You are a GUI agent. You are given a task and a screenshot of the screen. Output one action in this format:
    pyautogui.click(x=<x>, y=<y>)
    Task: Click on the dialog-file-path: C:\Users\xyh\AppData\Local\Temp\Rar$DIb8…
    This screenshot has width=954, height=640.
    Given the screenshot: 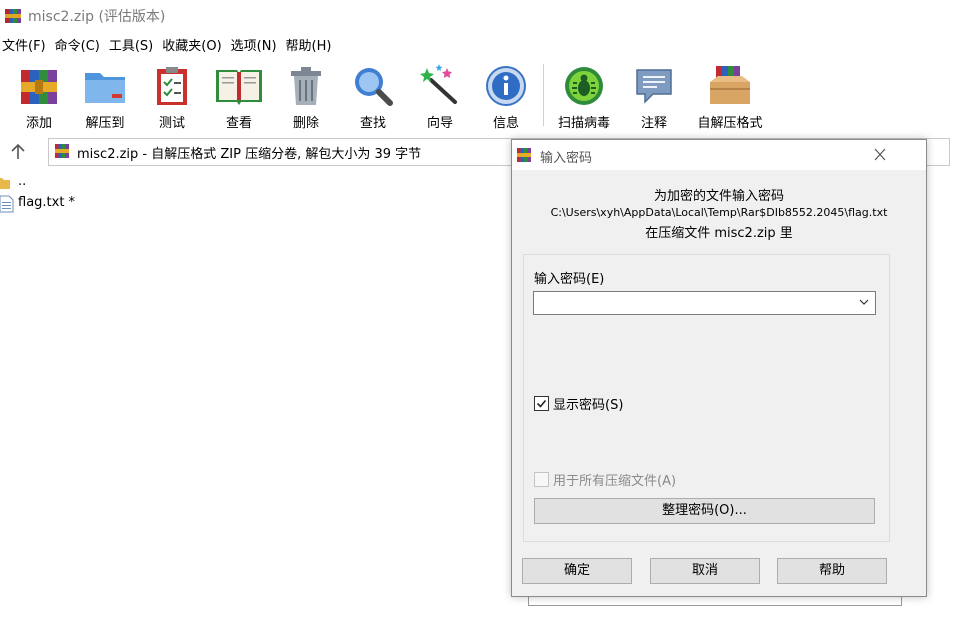 What is the action you would take?
    pyautogui.click(x=719, y=212)
    